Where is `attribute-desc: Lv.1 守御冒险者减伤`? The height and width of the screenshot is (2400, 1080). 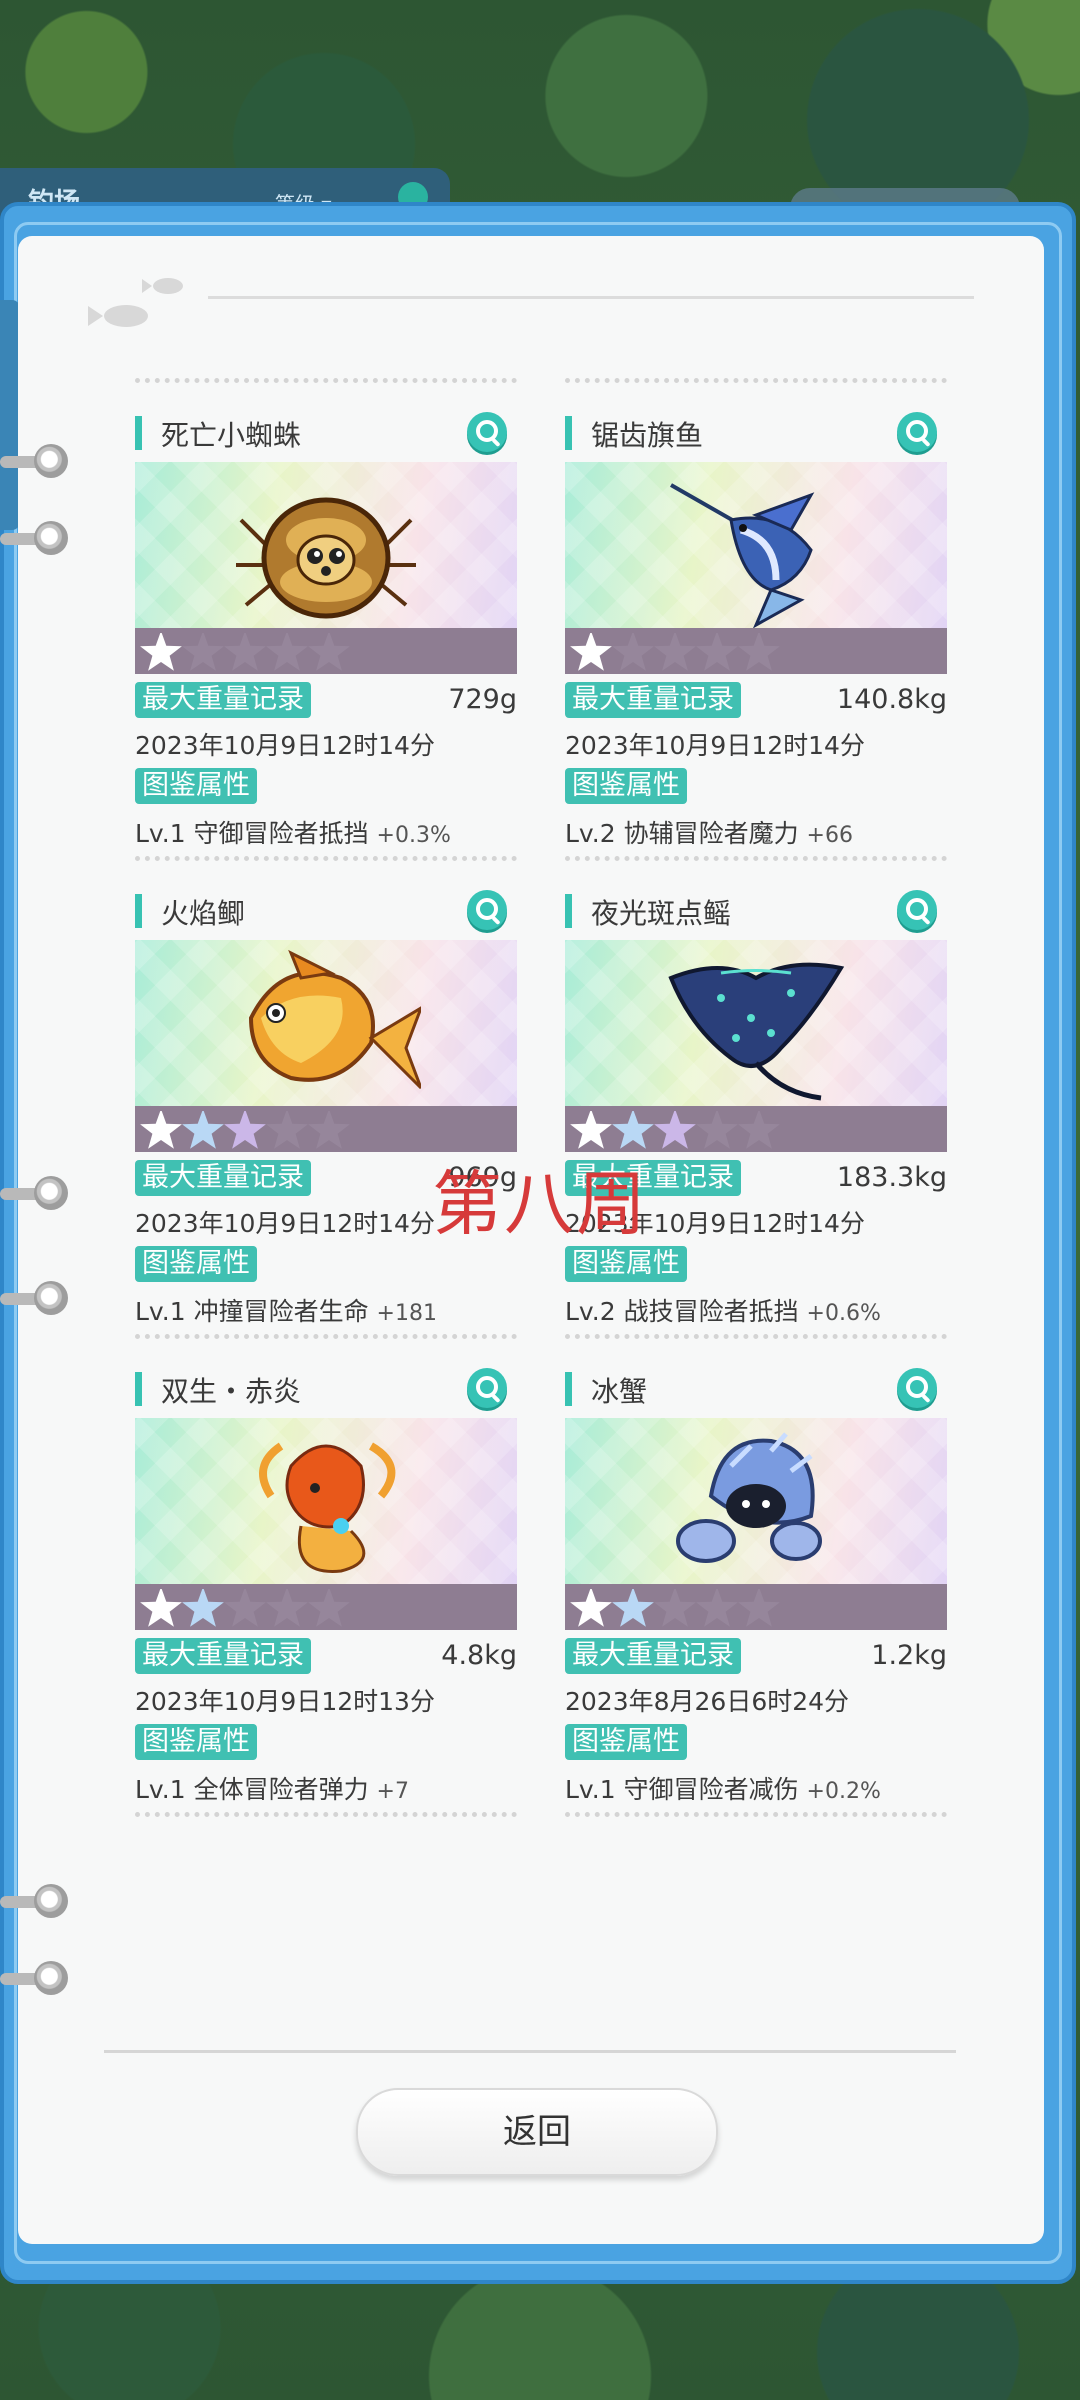
attribute-desc: Lv.1 守御冒险者减伤 is located at coordinates (682, 1789).